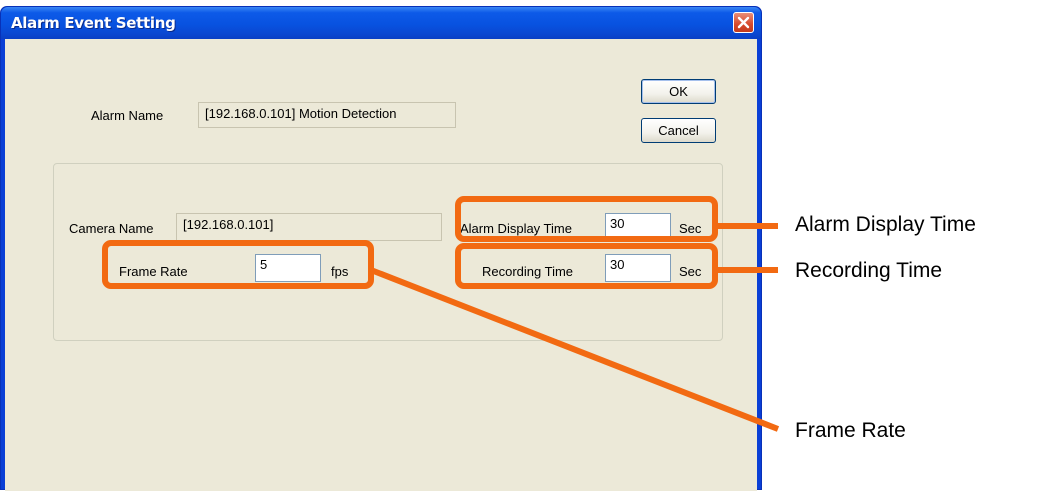 The image size is (1049, 491). Describe the element at coordinates (869, 270) in the screenshot. I see `callout-recording-time: Recording Time` at that location.